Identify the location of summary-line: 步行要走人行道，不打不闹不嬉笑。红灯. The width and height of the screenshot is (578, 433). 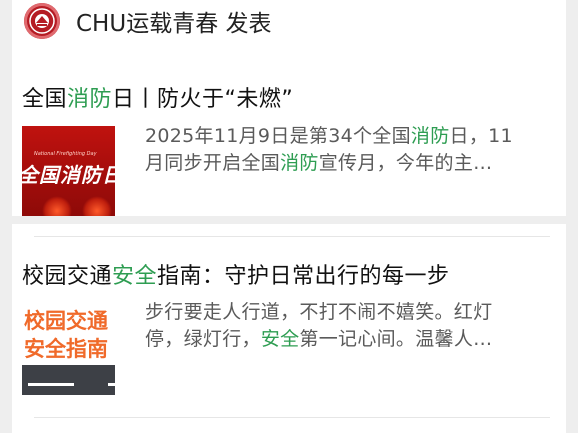
(319, 312).